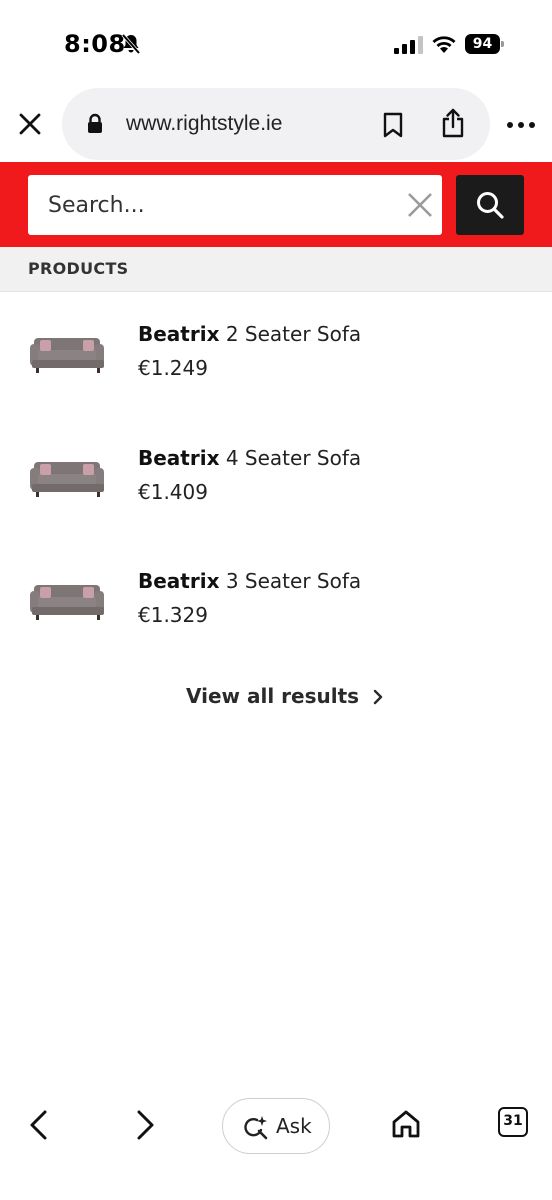 The image size is (552, 1200). What do you see at coordinates (173, 615) in the screenshot?
I see `product-price: €1.329` at bounding box center [173, 615].